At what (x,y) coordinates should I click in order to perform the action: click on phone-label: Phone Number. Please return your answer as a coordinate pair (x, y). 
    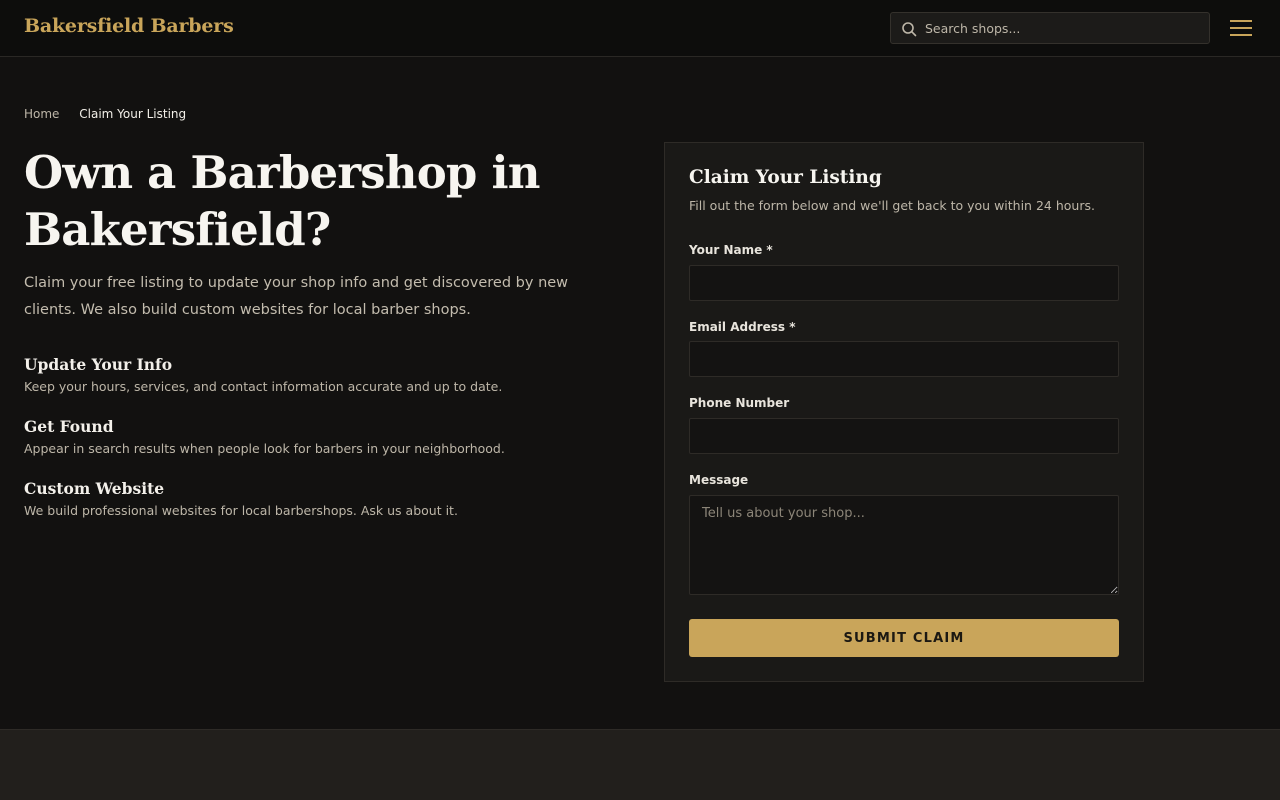
    Looking at the image, I should click on (739, 403).